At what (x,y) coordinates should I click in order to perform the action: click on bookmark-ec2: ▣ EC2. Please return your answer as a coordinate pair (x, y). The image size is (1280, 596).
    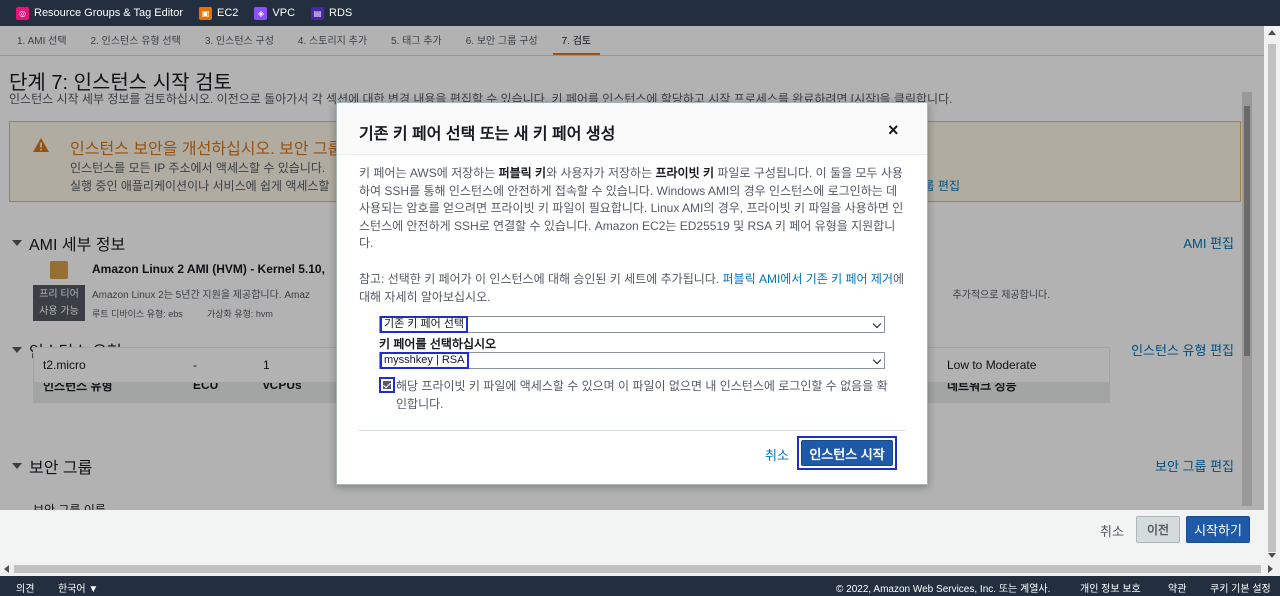
    Looking at the image, I should click on (218, 13).